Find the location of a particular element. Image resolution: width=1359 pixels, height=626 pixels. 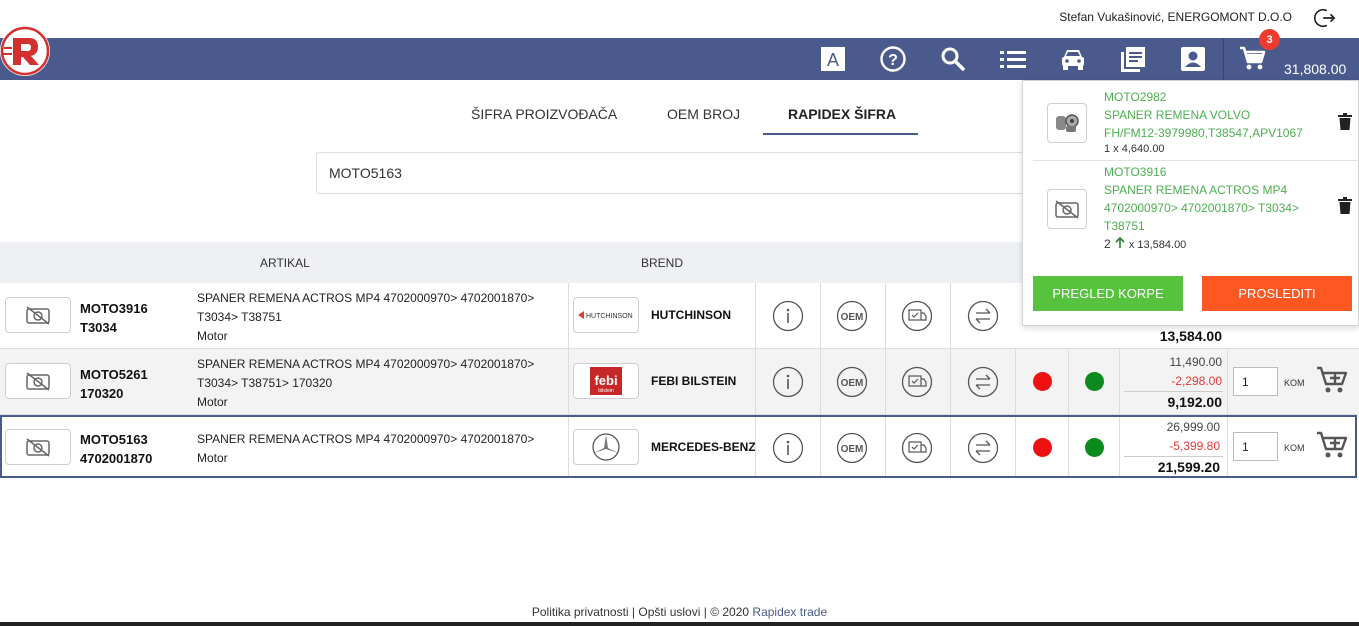

list-icon is located at coordinates (1013, 59).